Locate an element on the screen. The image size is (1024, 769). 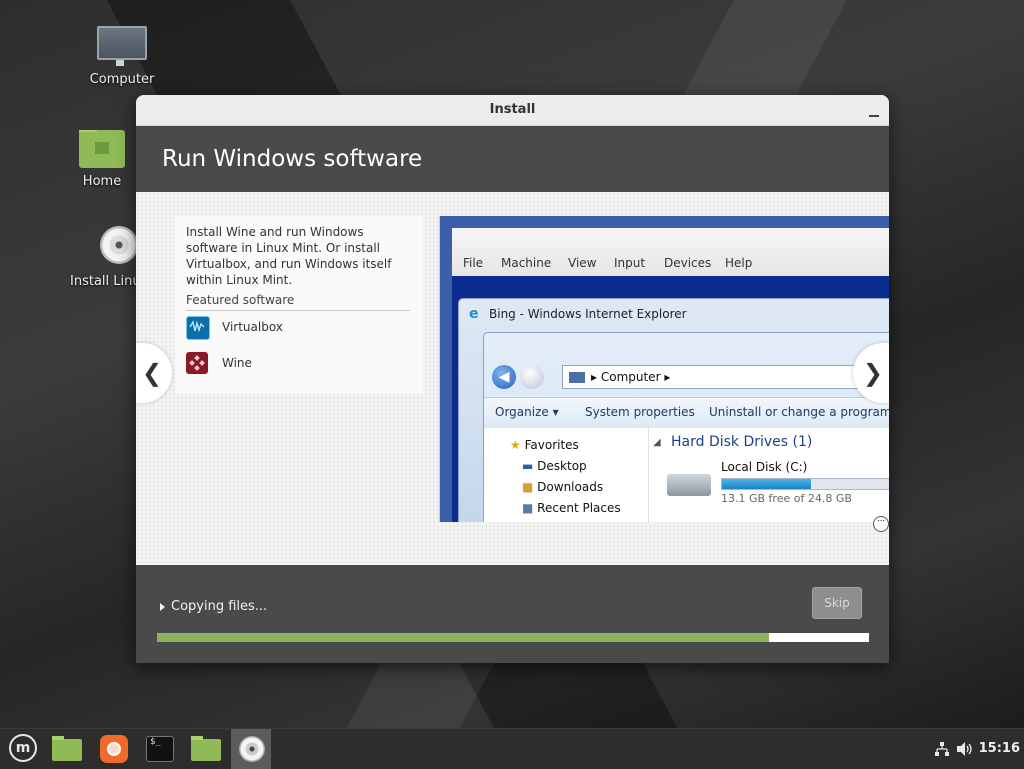
software-name: Wine is located at coordinates (237, 363).